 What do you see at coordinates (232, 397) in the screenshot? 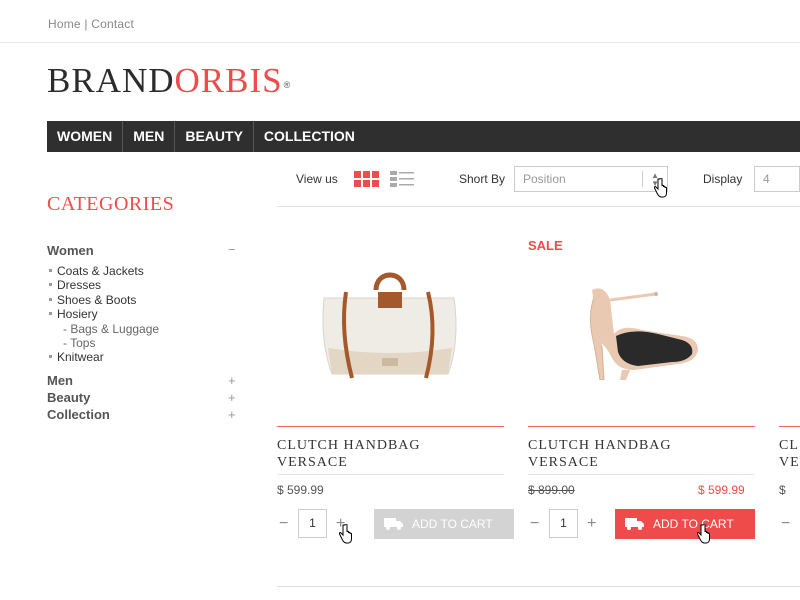
I see `expand-beauty-icon: +` at bounding box center [232, 397].